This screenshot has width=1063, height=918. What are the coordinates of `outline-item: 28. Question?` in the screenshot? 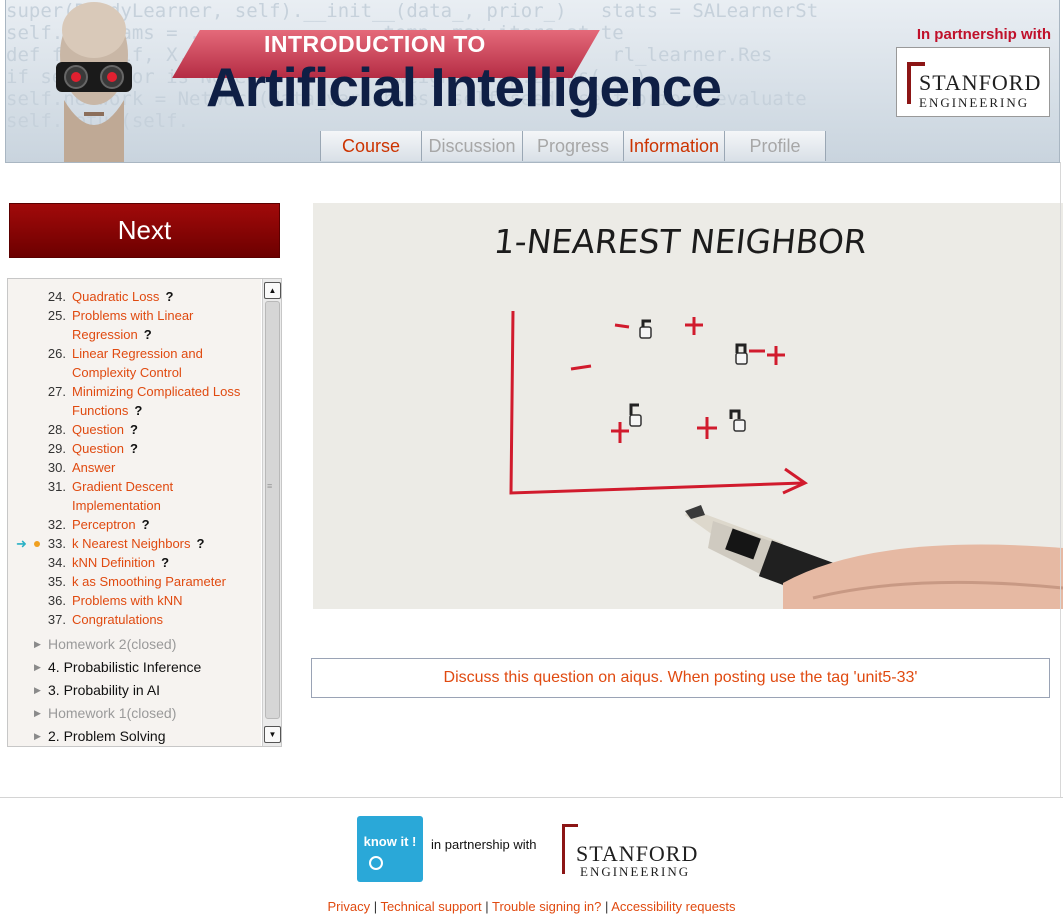 It's located at (134, 429).